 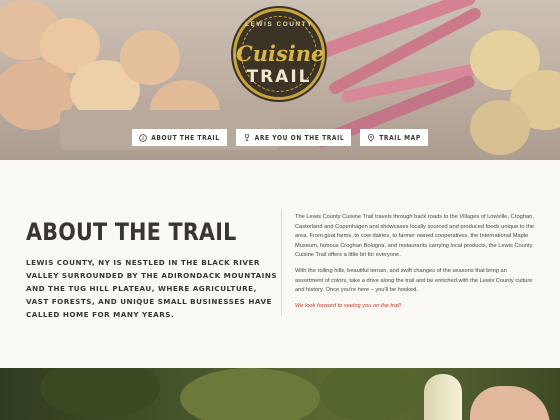 I want to click on logo-top-text: LEWIS COUNTY, so click(x=279, y=24).